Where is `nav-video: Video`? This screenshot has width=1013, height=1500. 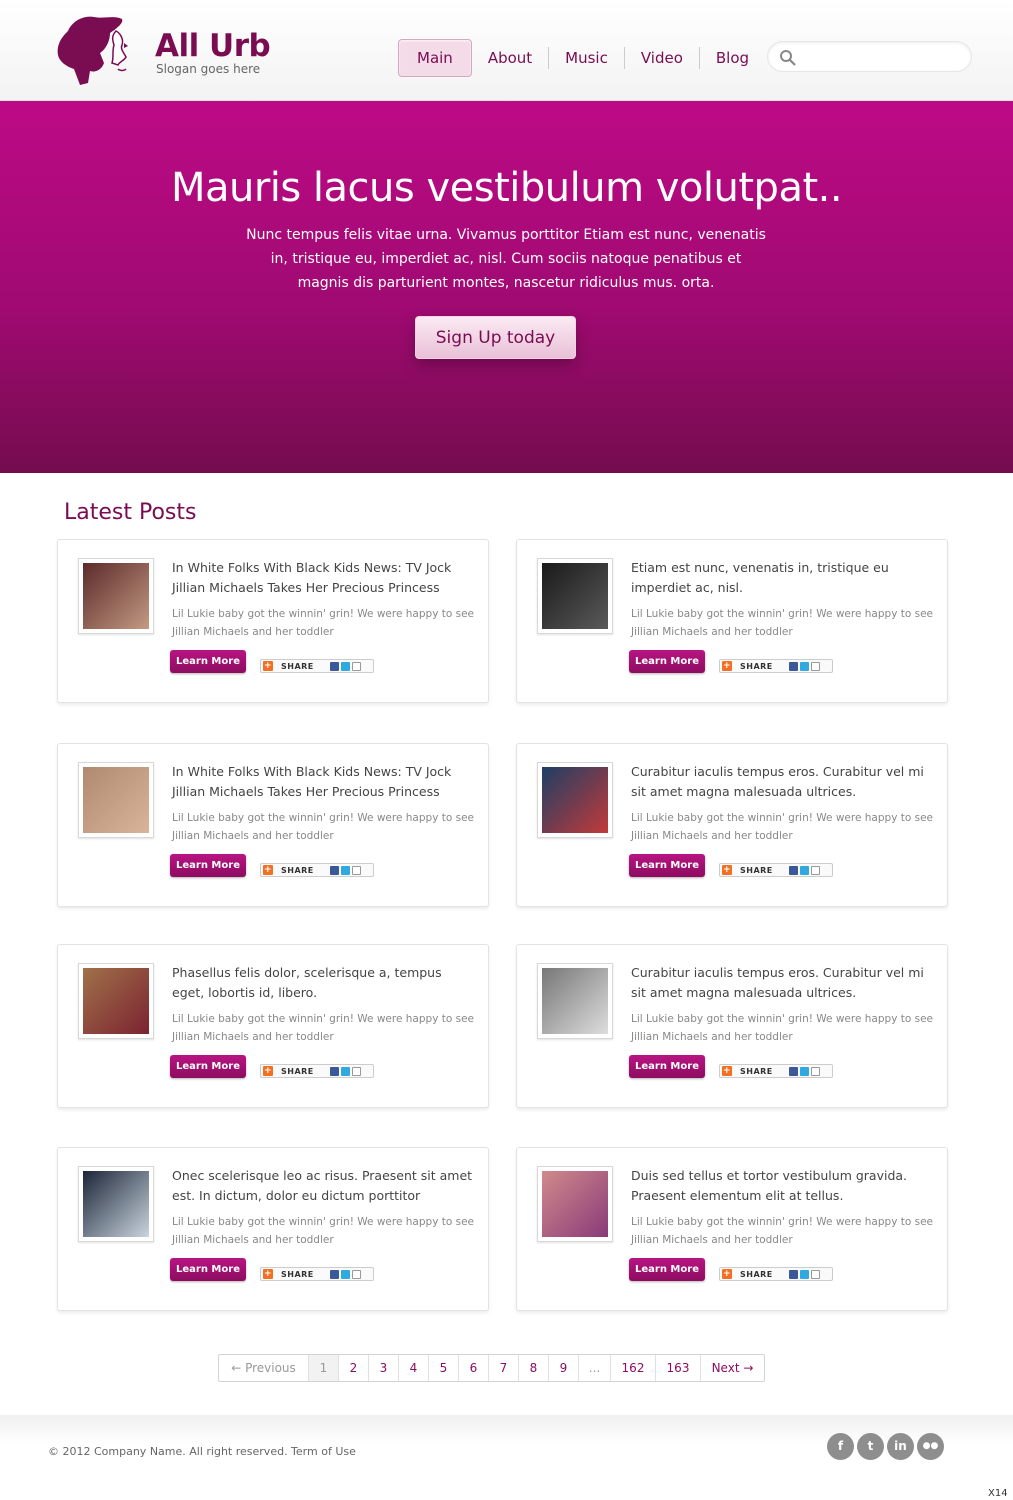 nav-video: Video is located at coordinates (662, 58).